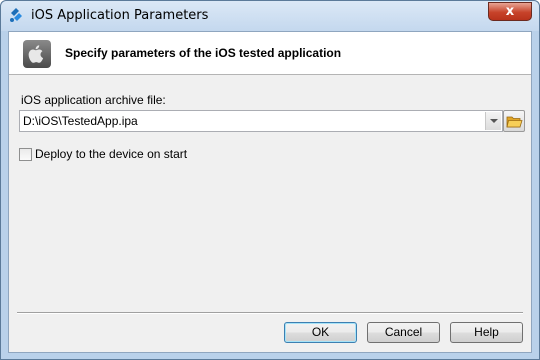  Describe the element at coordinates (270, 313) in the screenshot. I see `button-separator` at that location.